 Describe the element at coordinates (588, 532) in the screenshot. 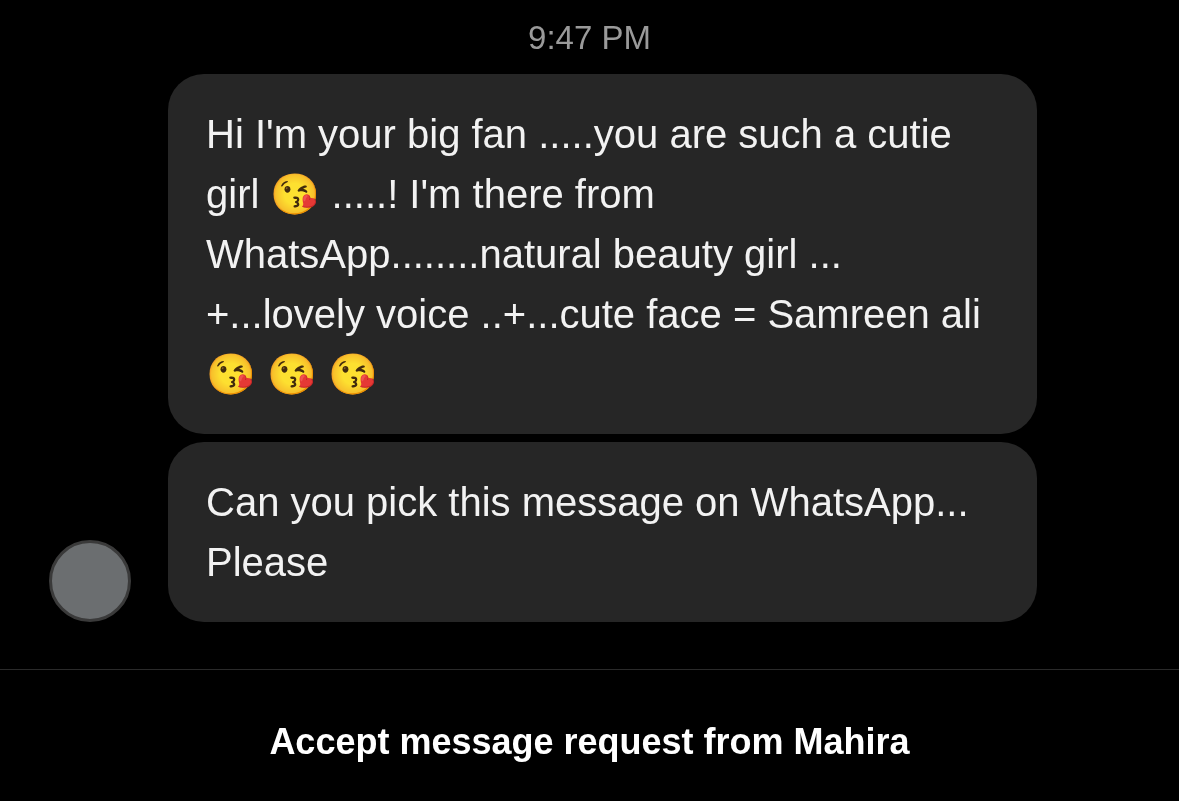

I see `message-text: Can you pick this message on WhatsApp... Please` at that location.